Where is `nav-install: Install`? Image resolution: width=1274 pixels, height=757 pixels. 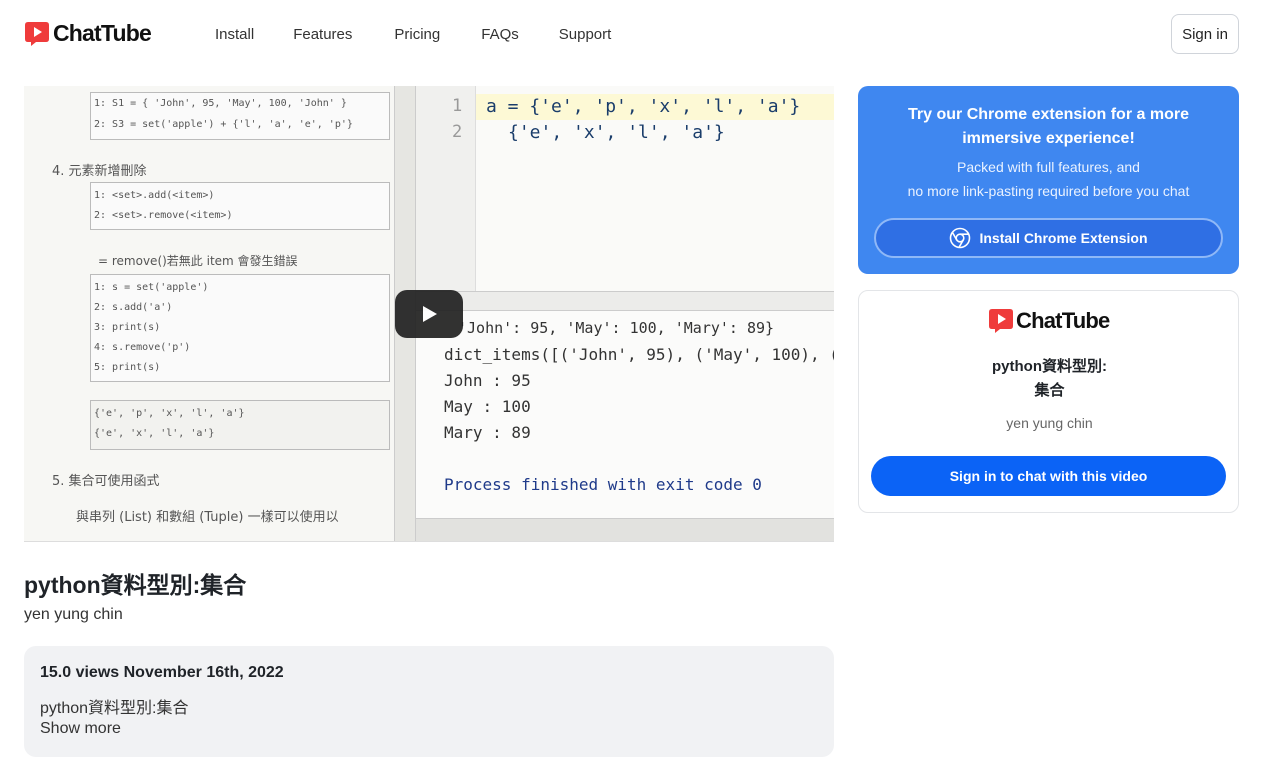
nav-install: Install is located at coordinates (234, 34).